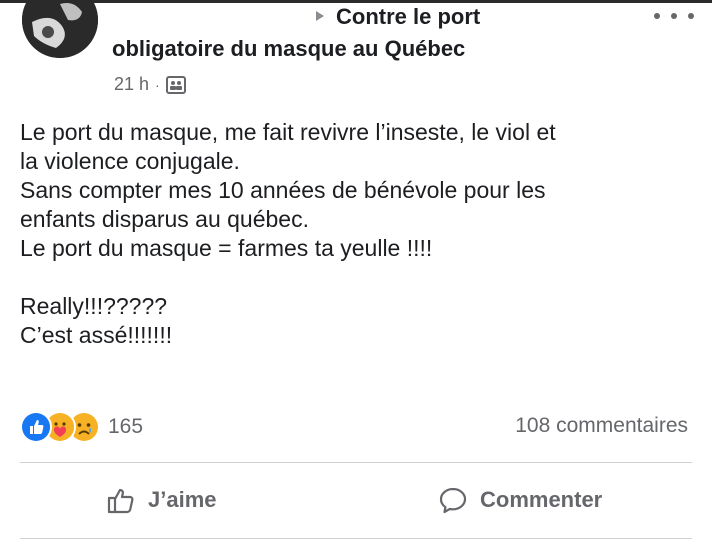  I want to click on post-line: la violence conjugale., so click(130, 161).